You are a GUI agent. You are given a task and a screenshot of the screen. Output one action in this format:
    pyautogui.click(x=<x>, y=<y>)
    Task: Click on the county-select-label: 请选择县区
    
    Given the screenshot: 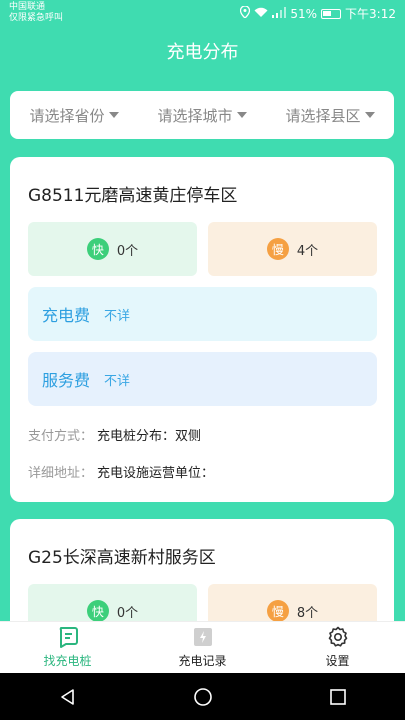 What is the action you would take?
    pyautogui.click(x=323, y=115)
    